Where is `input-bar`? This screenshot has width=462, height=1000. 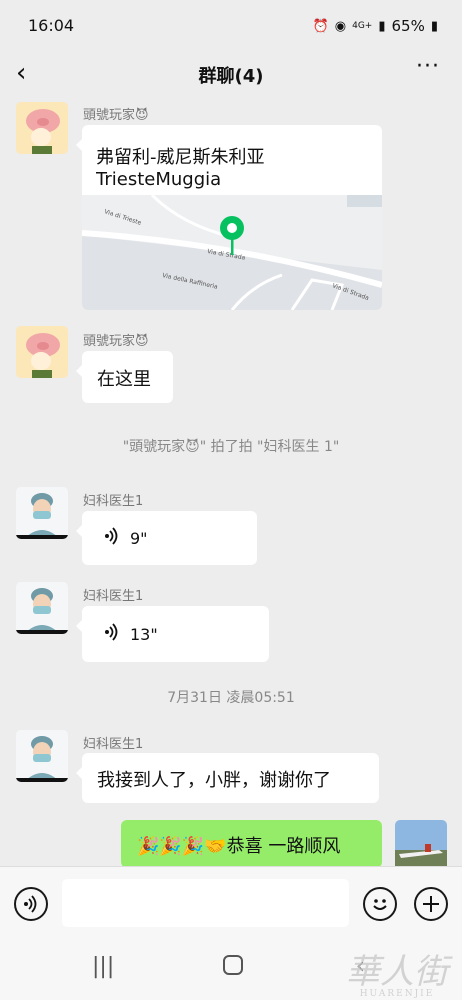
input-bar is located at coordinates (231, 902).